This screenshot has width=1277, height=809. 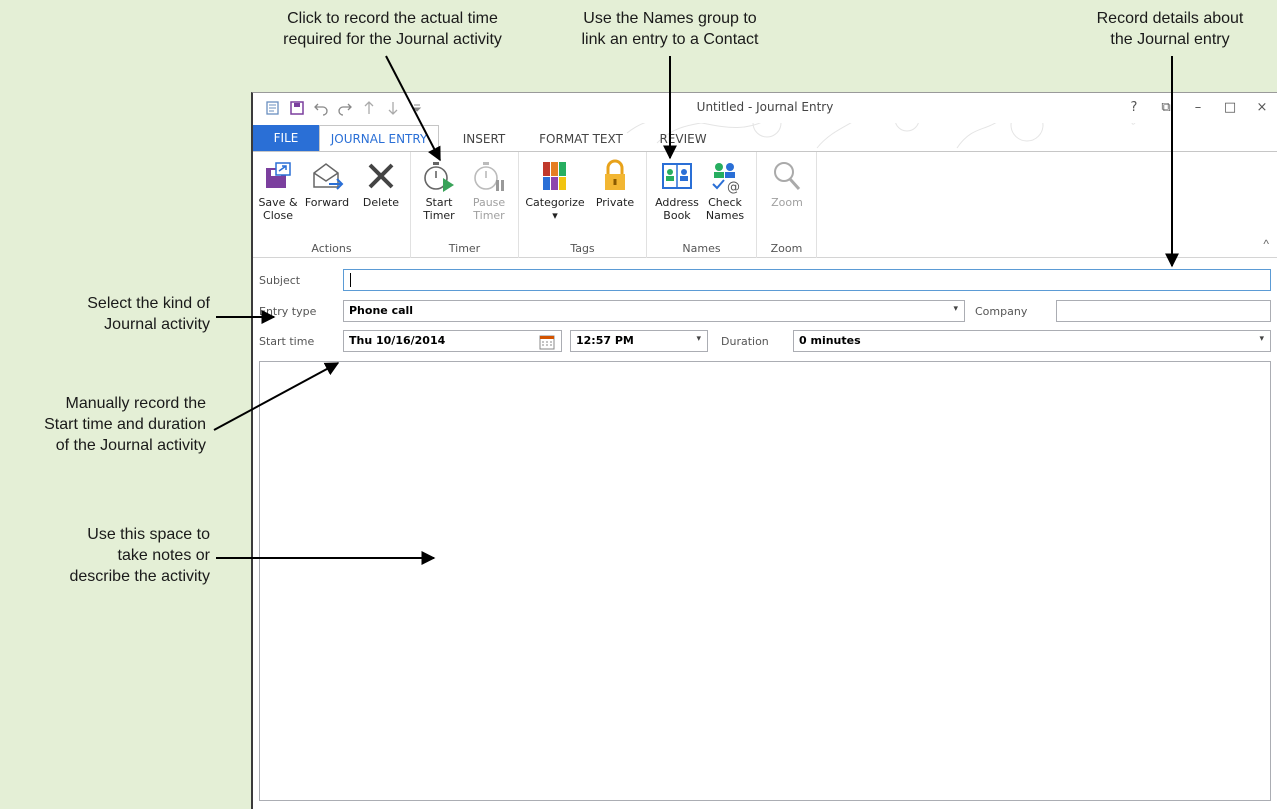 I want to click on callout-start-line2: Start time and duration, so click(x=125, y=424).